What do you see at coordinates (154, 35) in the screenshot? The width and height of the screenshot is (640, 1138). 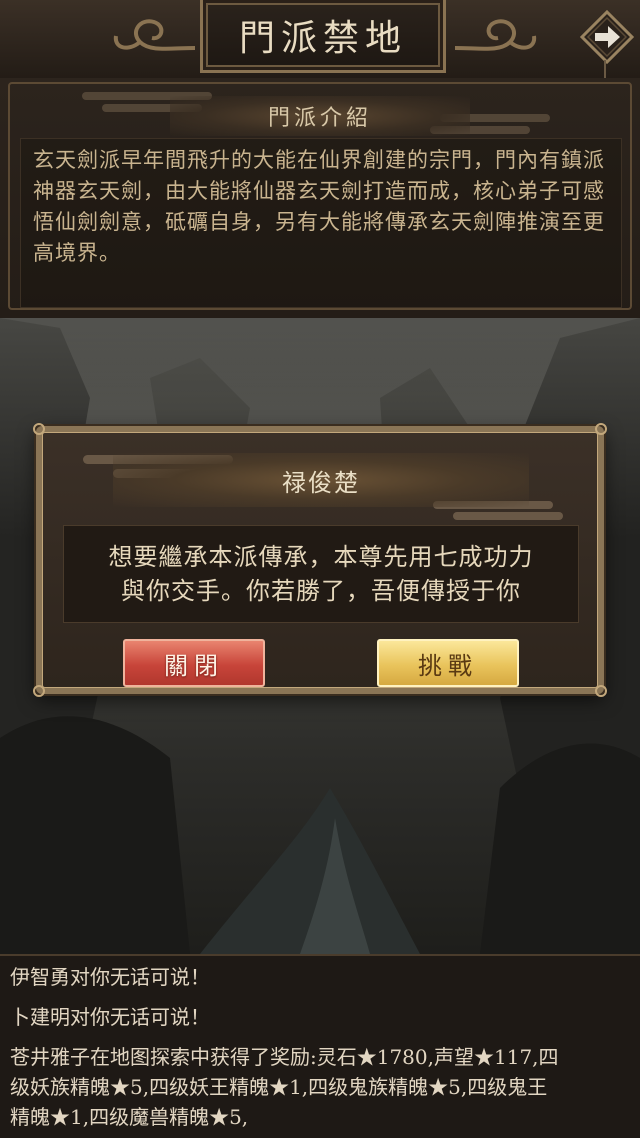 I see `cloud-scroll-ornament-left` at bounding box center [154, 35].